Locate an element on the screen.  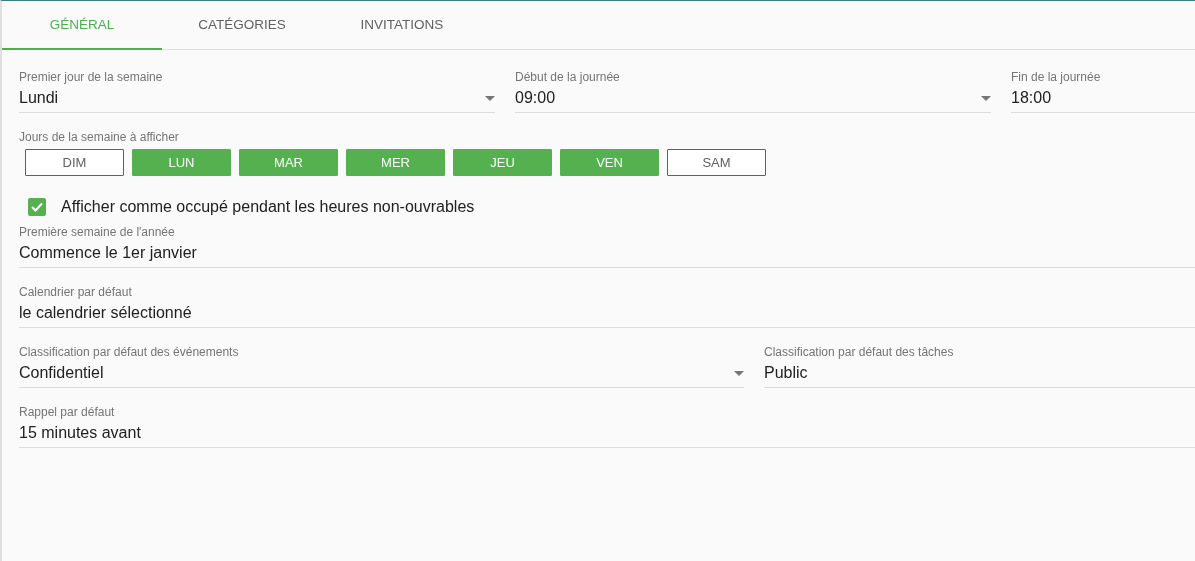
dropdown-field: Premier jour de la semaine Lundi is located at coordinates (257, 91).